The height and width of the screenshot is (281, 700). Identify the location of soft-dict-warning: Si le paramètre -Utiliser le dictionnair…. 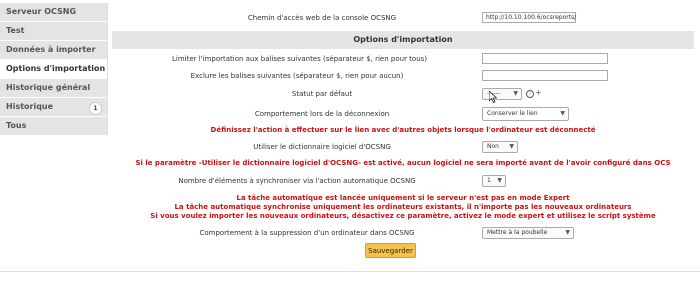
(403, 163).